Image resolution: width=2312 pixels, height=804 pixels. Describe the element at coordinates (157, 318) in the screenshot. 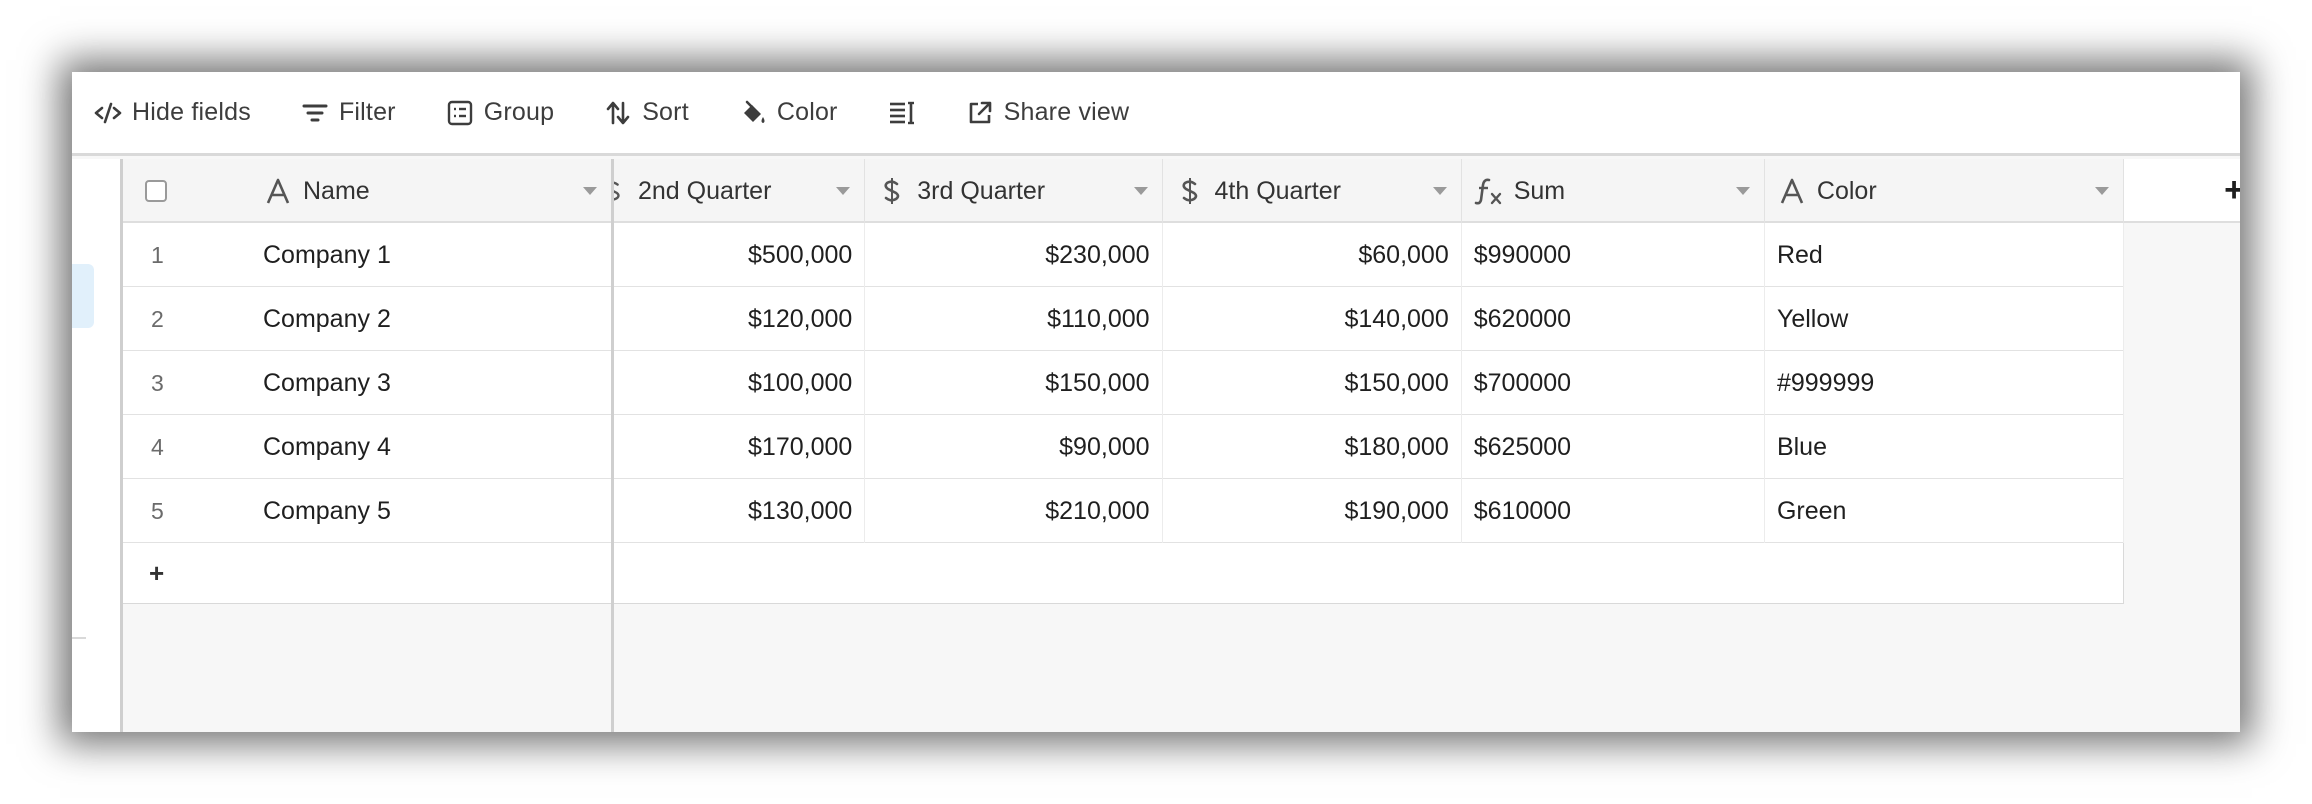

I see `row-number: 2` at that location.